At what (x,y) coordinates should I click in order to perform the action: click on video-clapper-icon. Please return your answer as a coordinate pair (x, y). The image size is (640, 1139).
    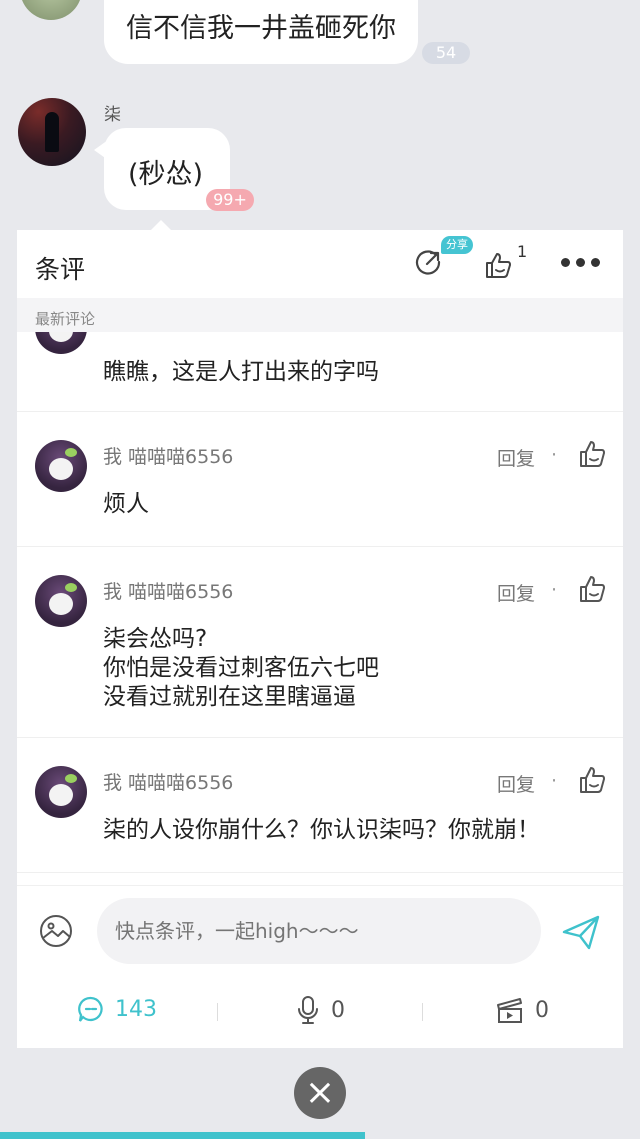
    Looking at the image, I should click on (509, 1010).